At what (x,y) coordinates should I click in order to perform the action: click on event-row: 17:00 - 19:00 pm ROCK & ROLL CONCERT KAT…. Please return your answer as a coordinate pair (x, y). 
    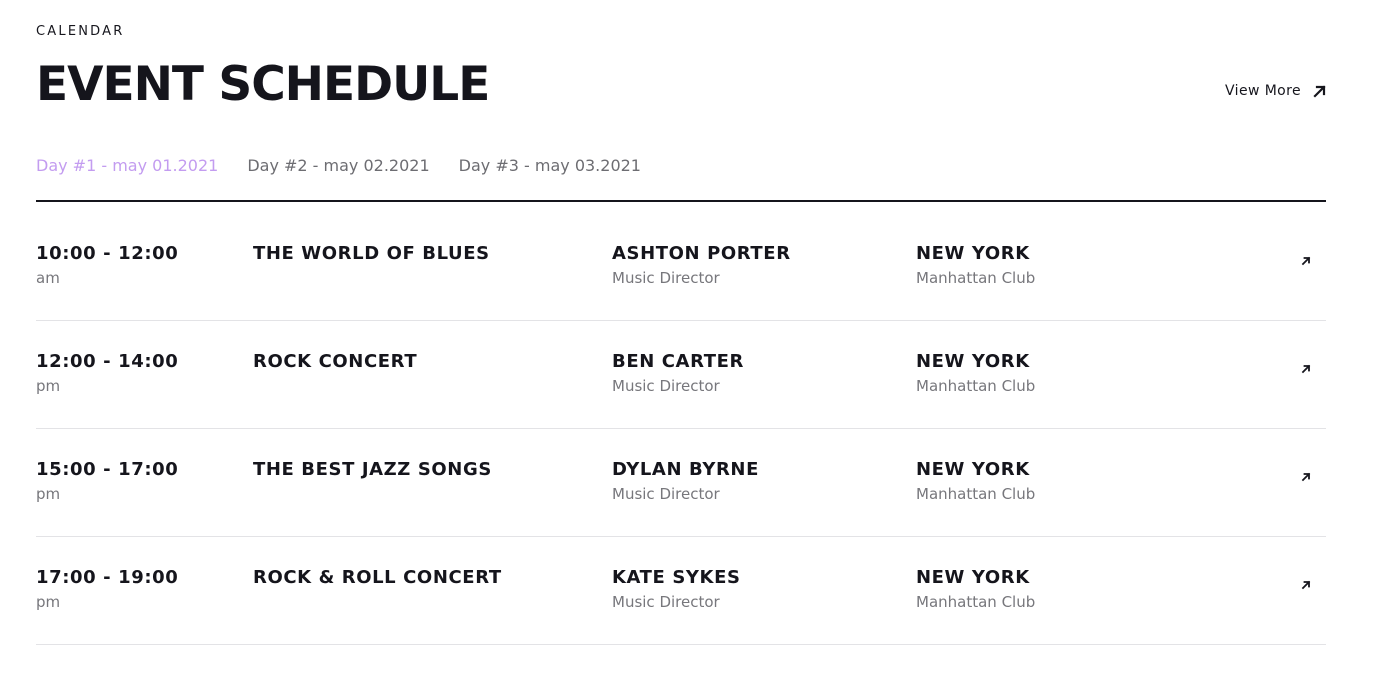
    Looking at the image, I should click on (681, 591).